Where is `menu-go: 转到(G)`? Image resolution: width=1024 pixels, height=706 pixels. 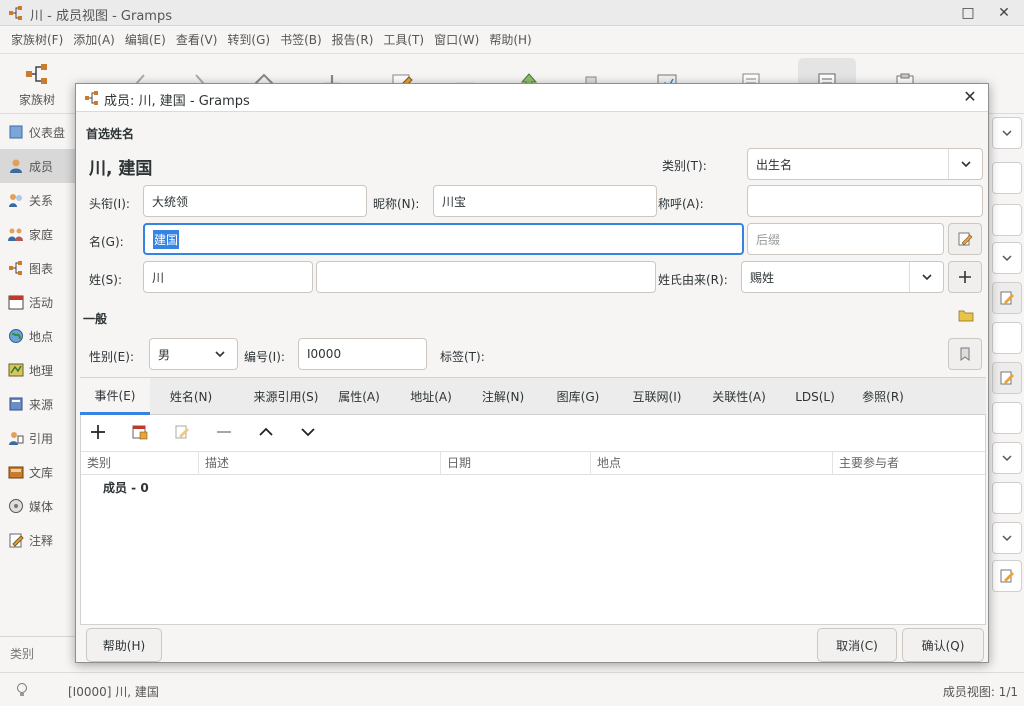
menu-go: 转到(G) is located at coordinates (248, 39).